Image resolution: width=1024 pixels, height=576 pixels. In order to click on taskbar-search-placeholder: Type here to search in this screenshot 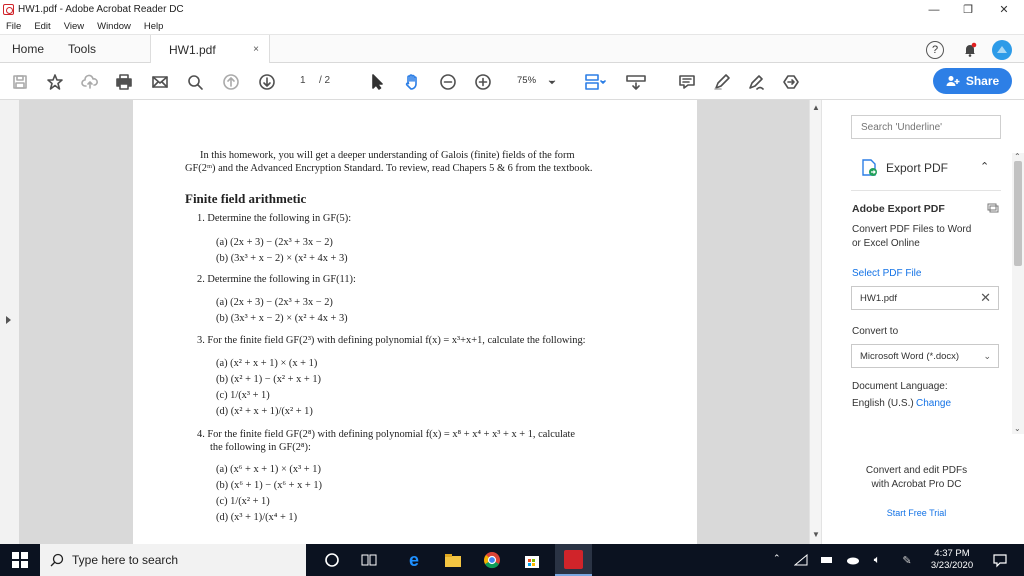, I will do `click(125, 560)`.